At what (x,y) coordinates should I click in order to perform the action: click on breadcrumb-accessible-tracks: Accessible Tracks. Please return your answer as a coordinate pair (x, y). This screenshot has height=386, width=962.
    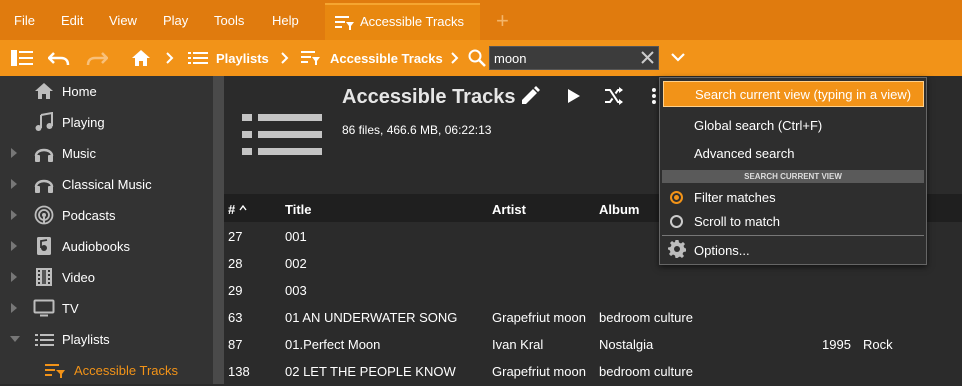
    Looking at the image, I should click on (386, 58).